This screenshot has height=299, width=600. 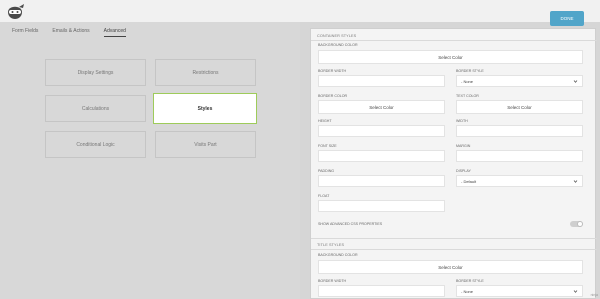 I want to click on display-select: - Default, so click(x=519, y=181).